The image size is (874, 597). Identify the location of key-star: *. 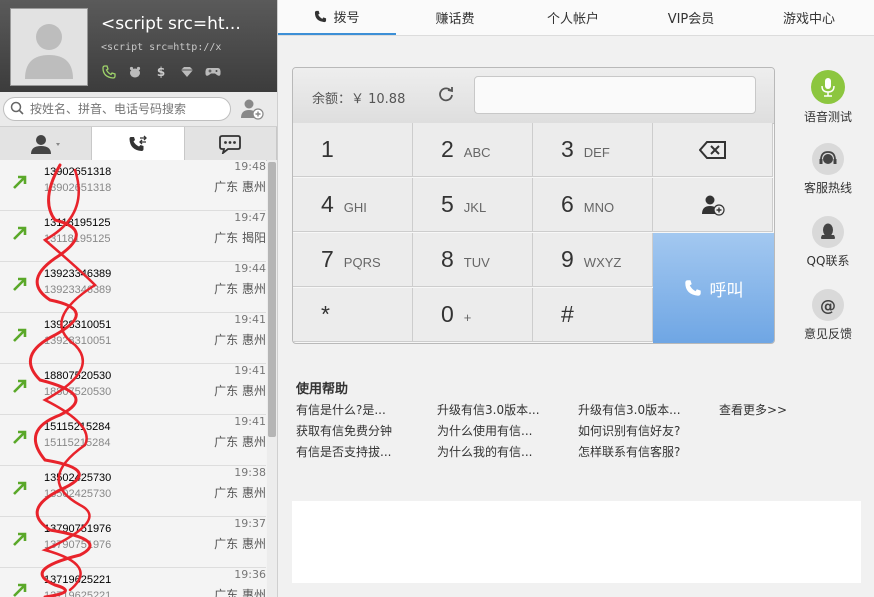
(353, 315).